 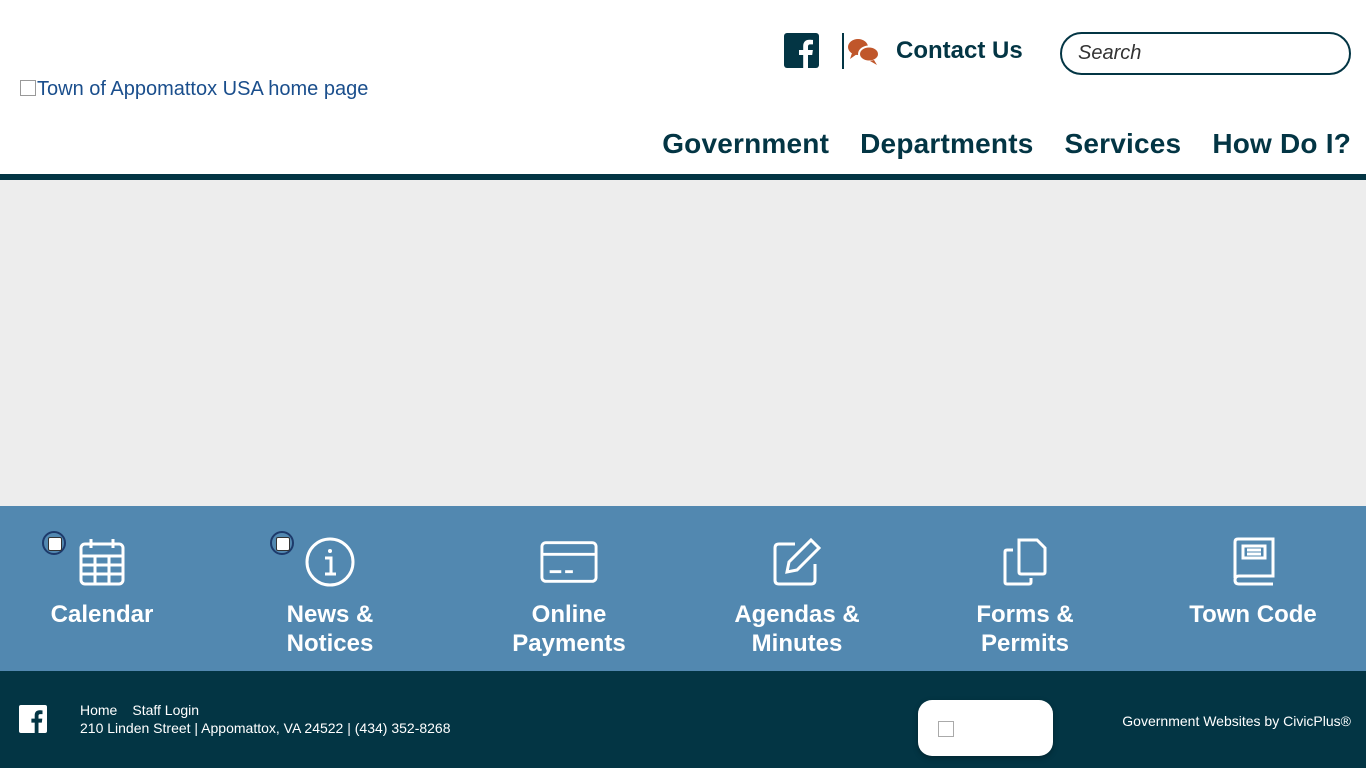 I want to click on site-logo-link: Town of Appomattox USA home page, so click(x=194, y=89).